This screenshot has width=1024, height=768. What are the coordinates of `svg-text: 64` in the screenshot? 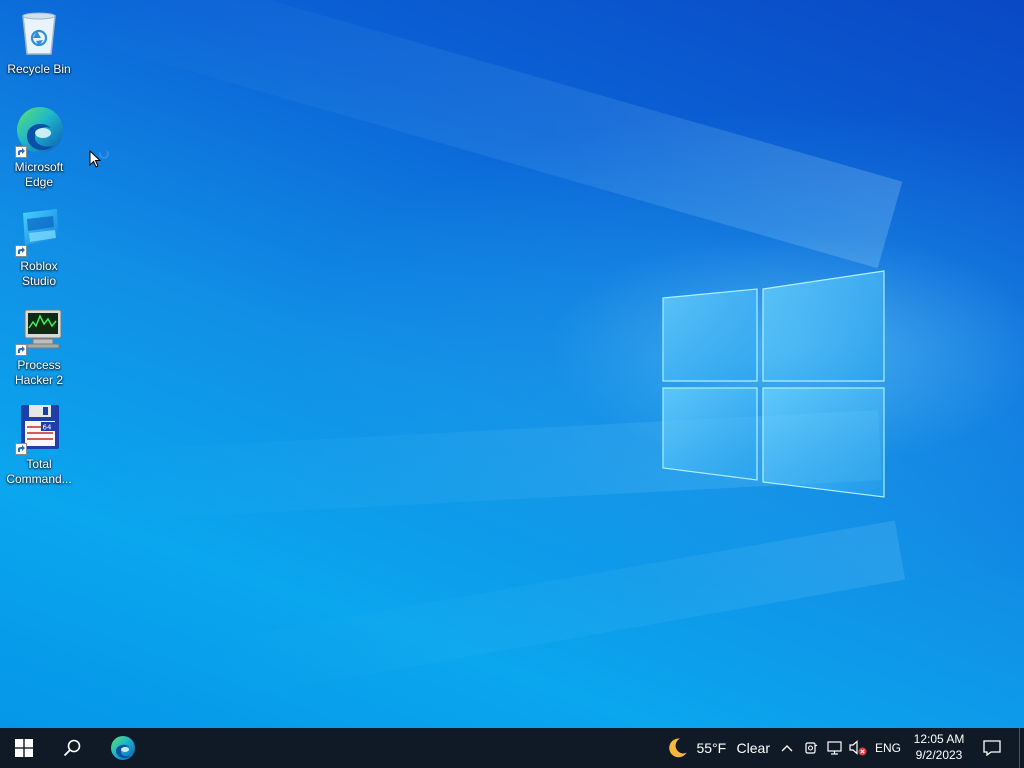 It's located at (47, 428).